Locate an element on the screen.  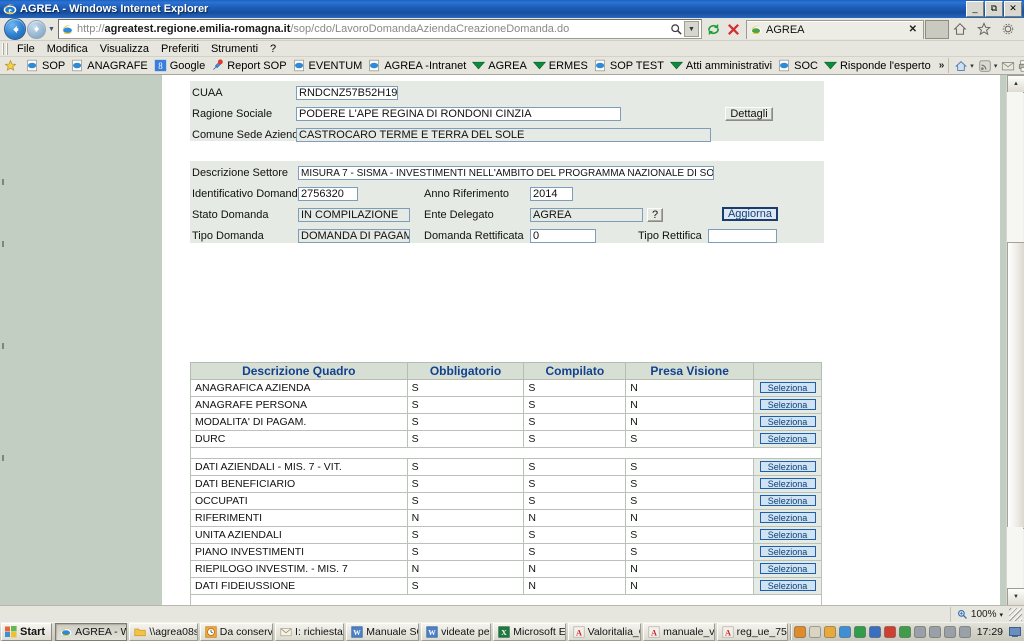
menu-item-strumenti: Strumenti is located at coordinates (234, 49).